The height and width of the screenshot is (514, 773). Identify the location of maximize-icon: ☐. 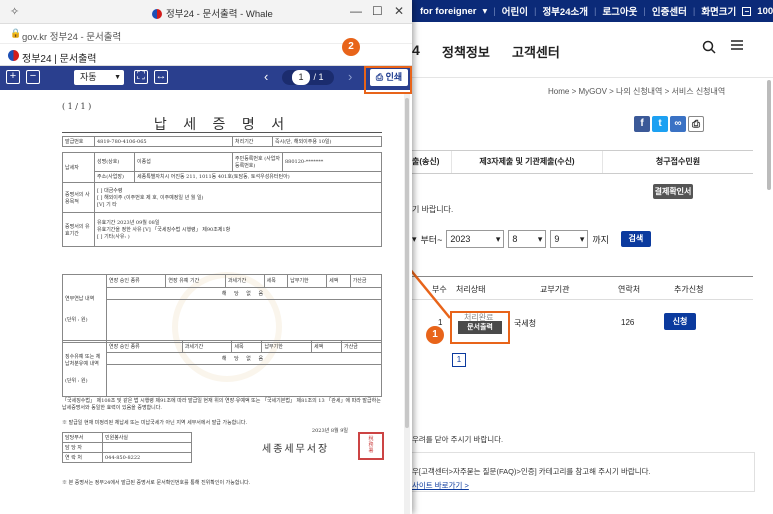
(377, 11).